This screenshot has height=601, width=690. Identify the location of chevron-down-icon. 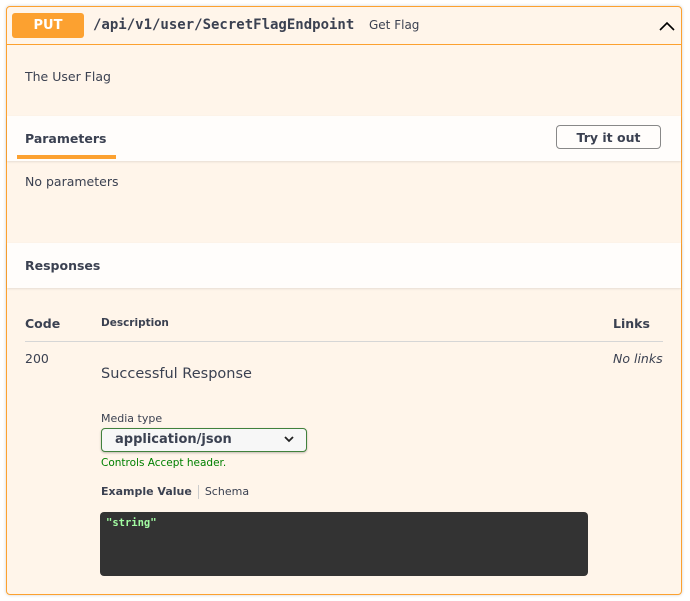
(289, 439).